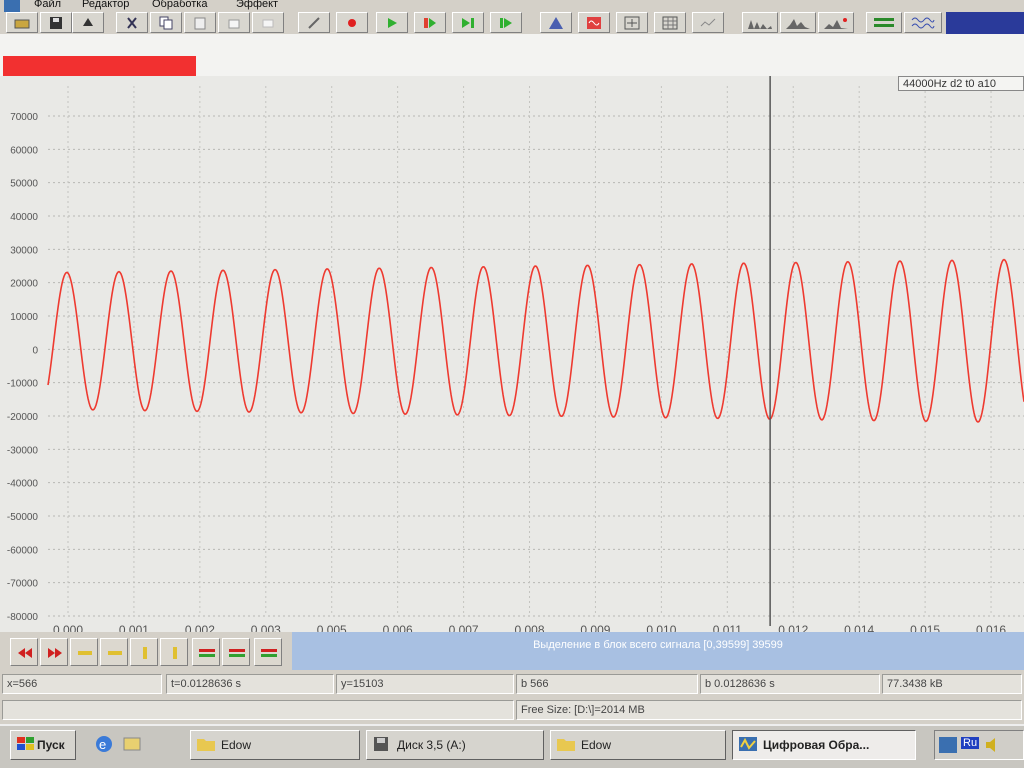 The width and height of the screenshot is (1024, 768). Describe the element at coordinates (661, 627) in the screenshot. I see `x-tick-label: 0.010` at that location.